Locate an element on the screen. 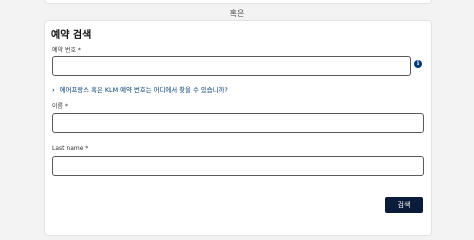 This screenshot has width=474, height=240. info-icon: i is located at coordinates (418, 64).